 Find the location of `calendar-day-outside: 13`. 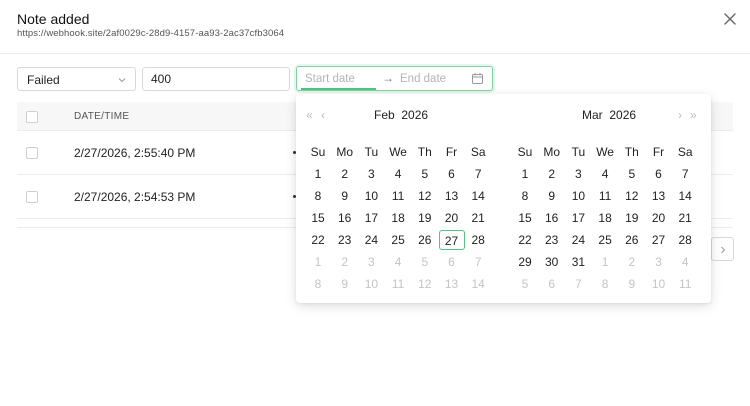

calendar-day-outside: 13 is located at coordinates (452, 284).